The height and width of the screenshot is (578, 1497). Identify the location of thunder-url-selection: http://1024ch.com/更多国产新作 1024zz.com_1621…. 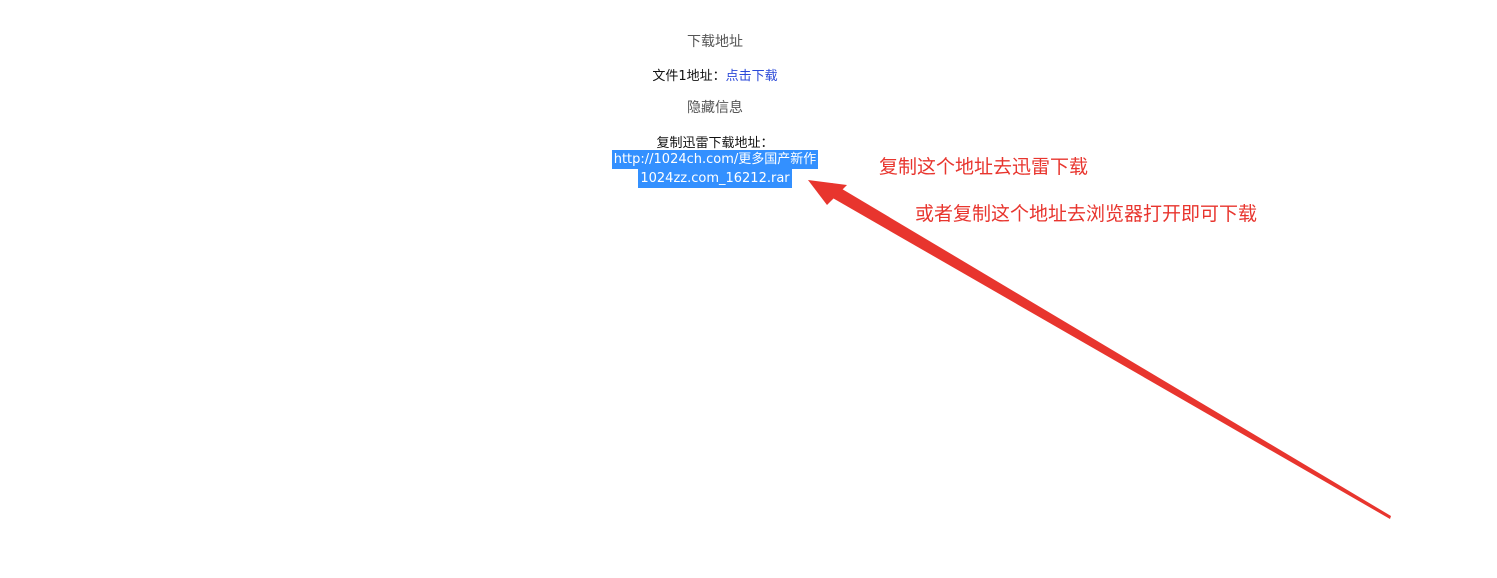
(715, 169).